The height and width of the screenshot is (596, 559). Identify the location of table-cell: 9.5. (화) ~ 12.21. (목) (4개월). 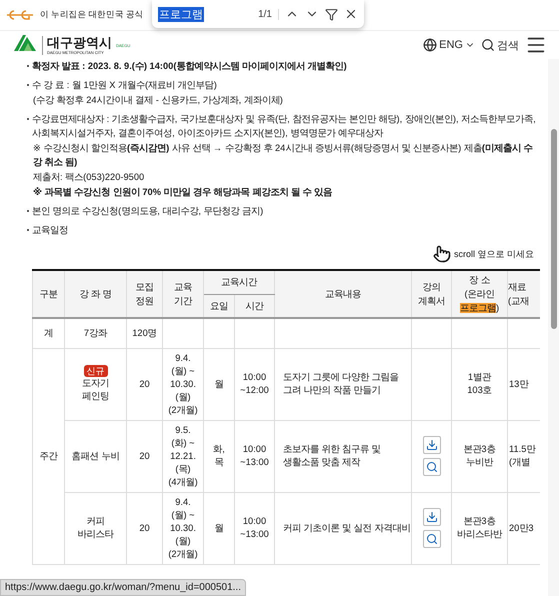
(183, 456).